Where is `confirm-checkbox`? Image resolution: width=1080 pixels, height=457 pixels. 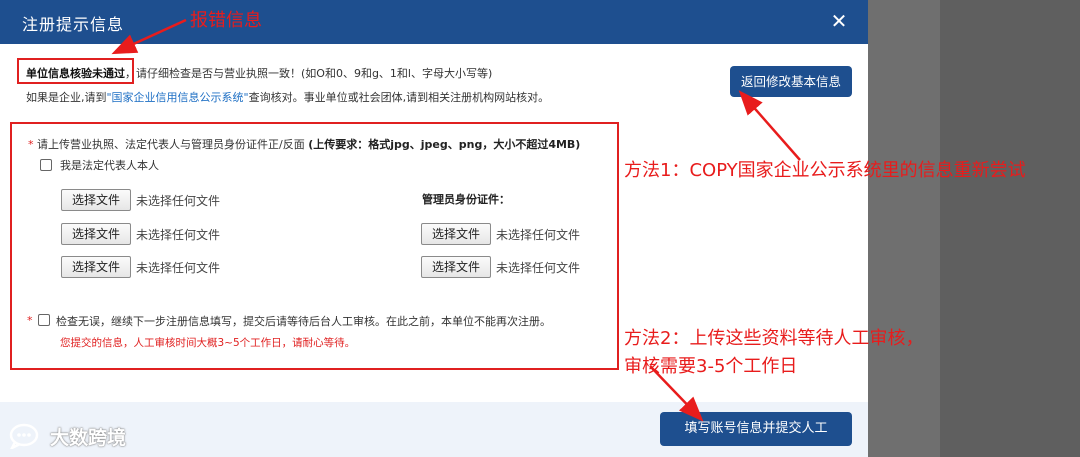 confirm-checkbox is located at coordinates (44, 320).